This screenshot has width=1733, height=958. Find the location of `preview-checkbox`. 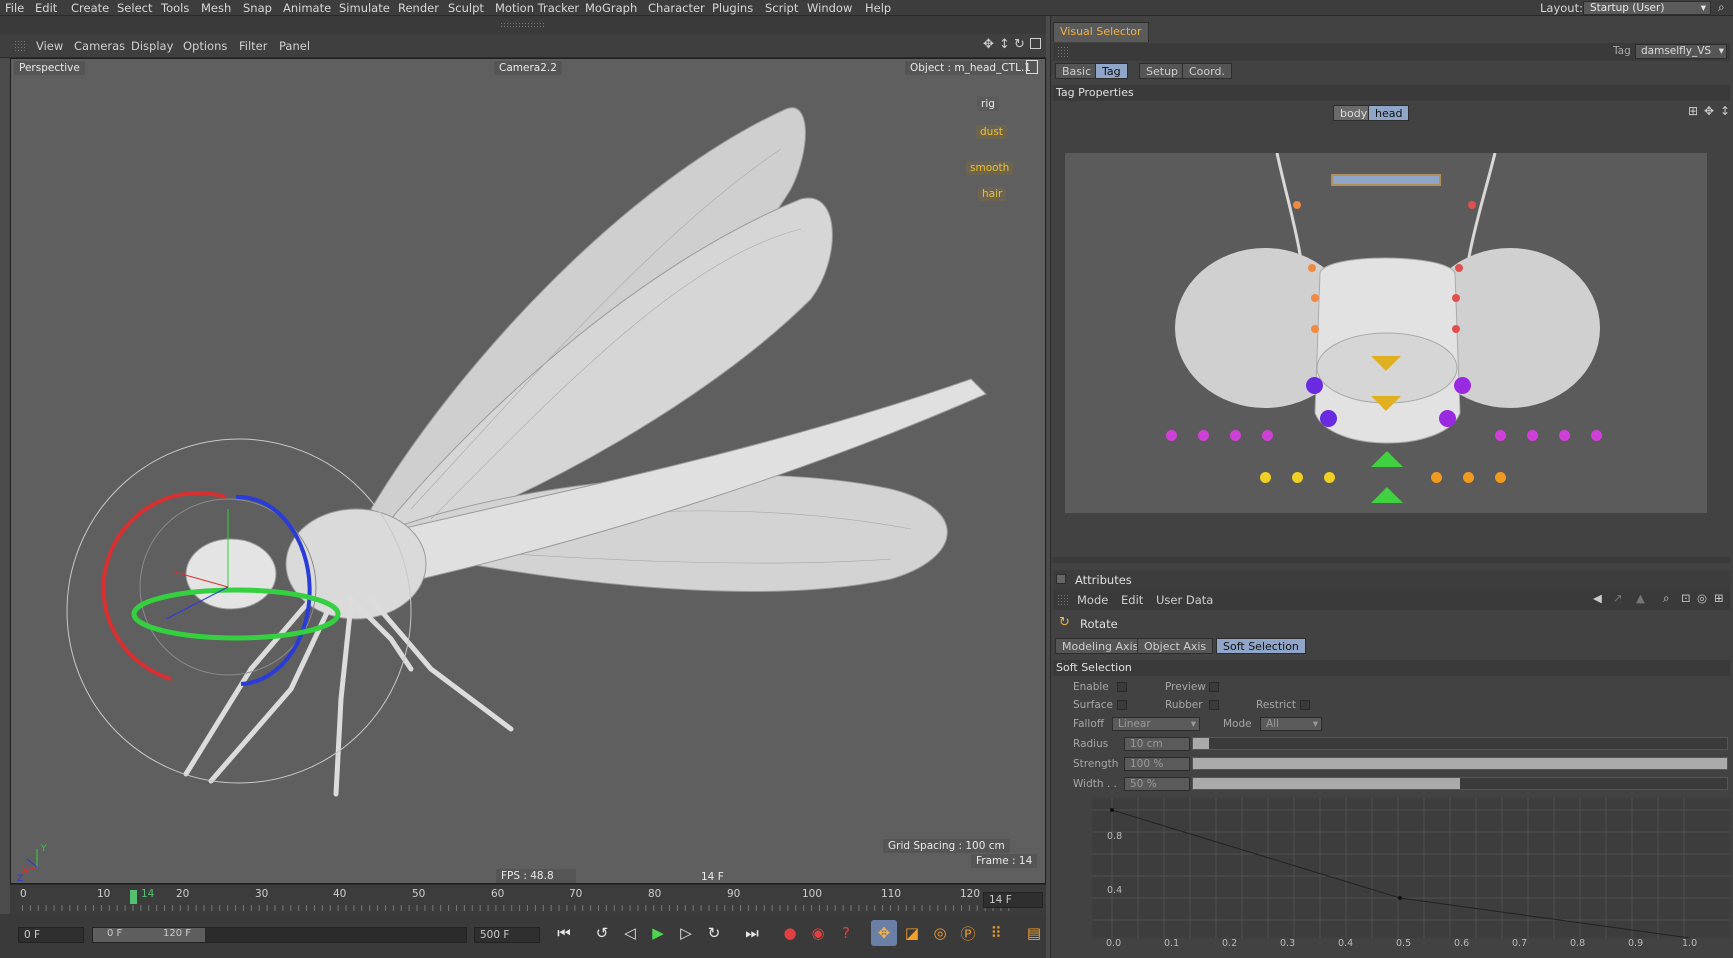

preview-checkbox is located at coordinates (1214, 687).